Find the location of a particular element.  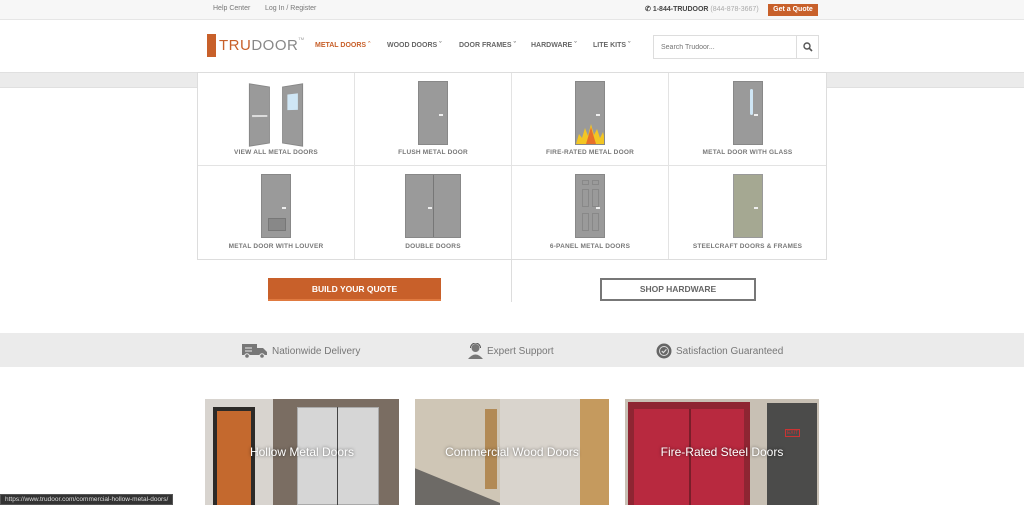

menu-item-steelcraft-doors-frames: STEELCRAFT DOORS & FRAMES is located at coordinates (747, 212).